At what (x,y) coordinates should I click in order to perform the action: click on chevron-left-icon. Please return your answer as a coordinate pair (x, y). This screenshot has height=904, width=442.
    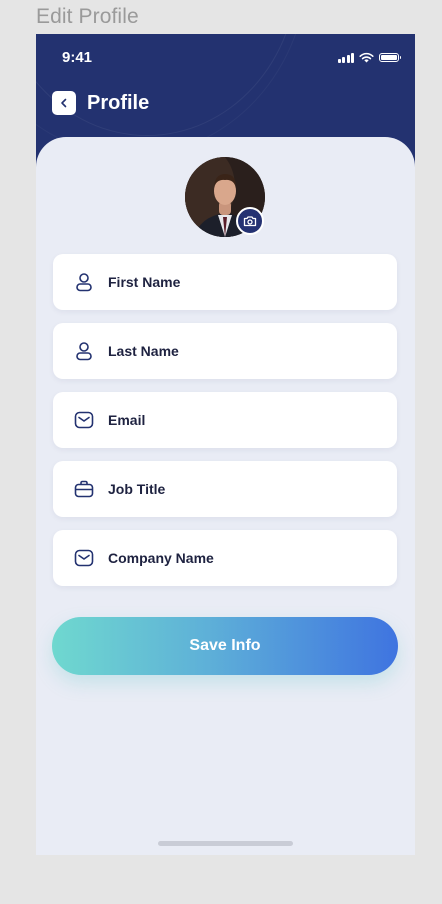
    Looking at the image, I should click on (64, 103).